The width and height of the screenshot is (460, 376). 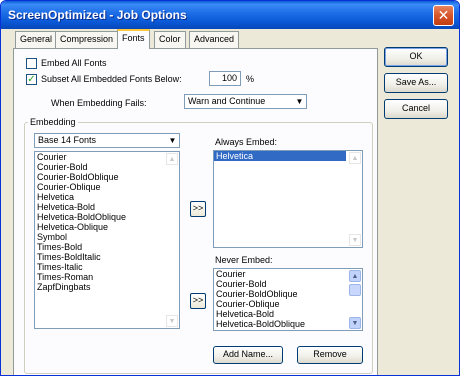 What do you see at coordinates (74, 63) in the screenshot?
I see `embed-all-label: Embed All Fonts` at bounding box center [74, 63].